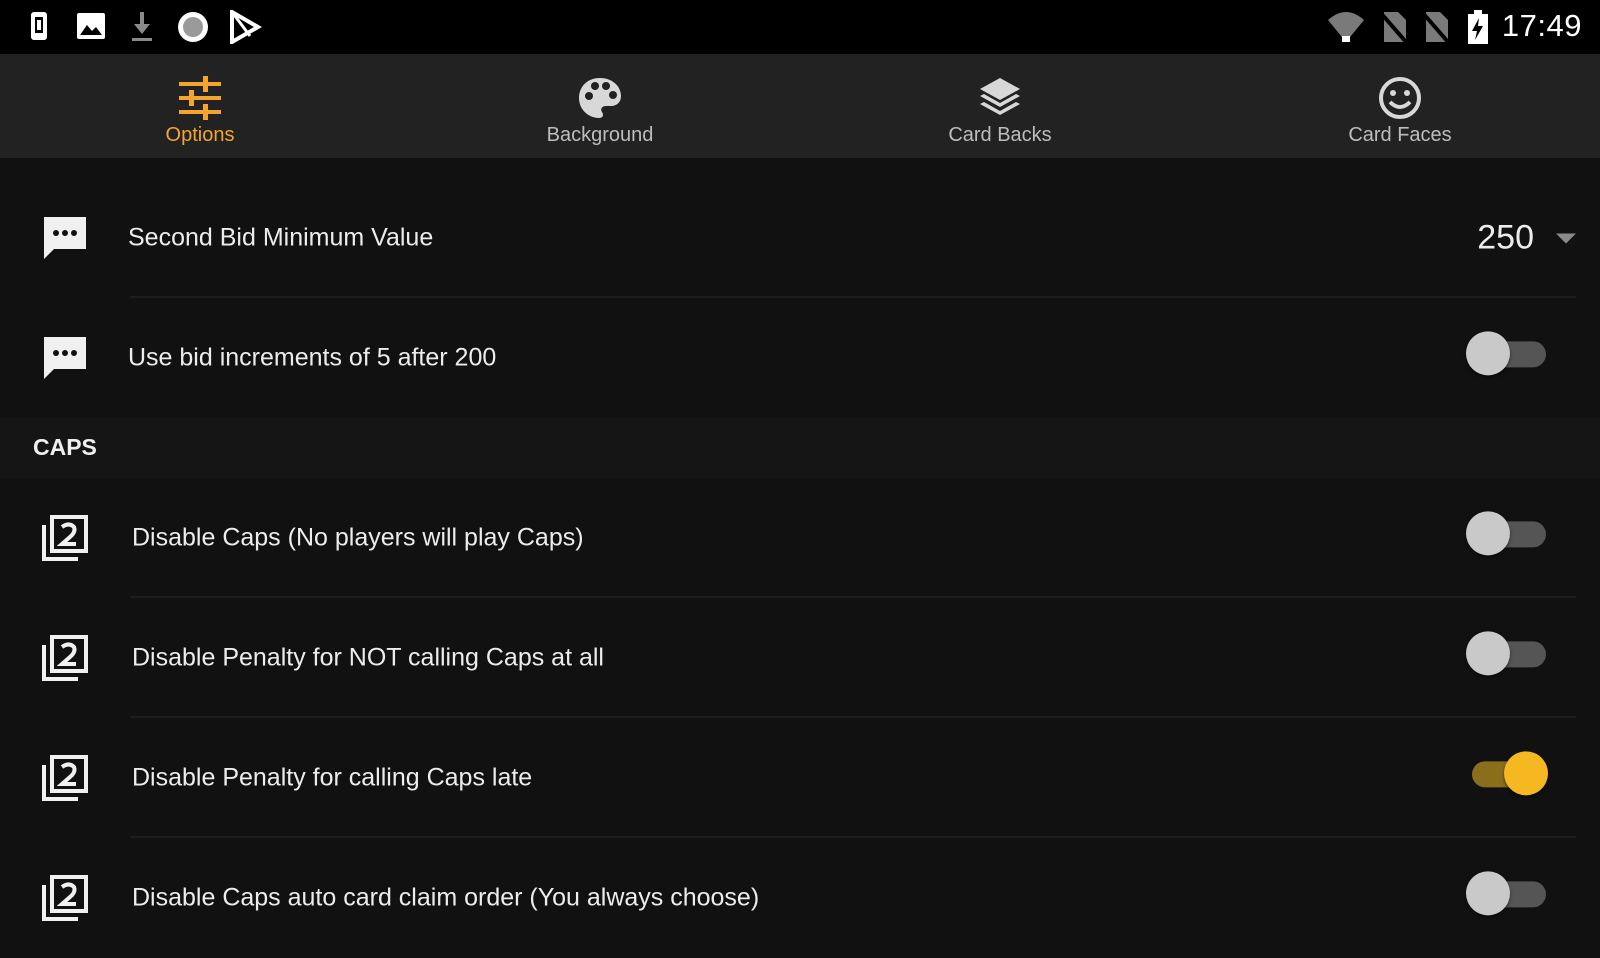 This screenshot has height=958, width=1600. Describe the element at coordinates (1505, 237) in the screenshot. I see `dropdown-value: 250` at that location.